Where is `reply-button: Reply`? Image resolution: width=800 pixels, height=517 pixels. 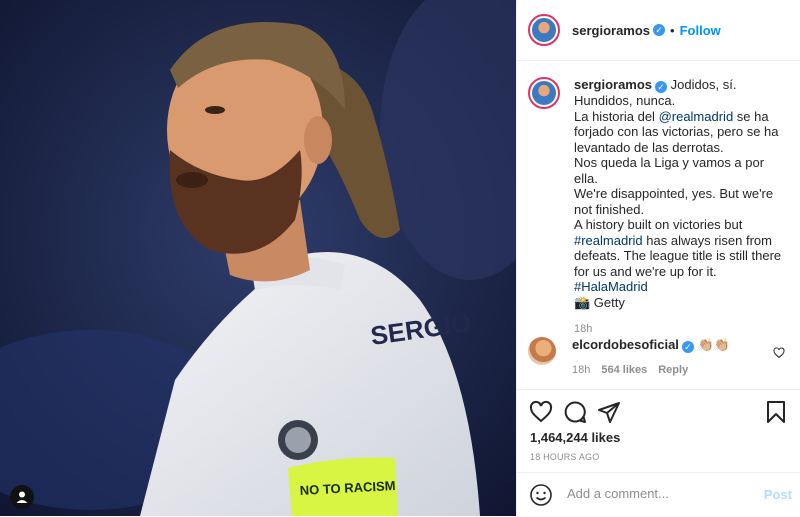 reply-button: Reply is located at coordinates (673, 370).